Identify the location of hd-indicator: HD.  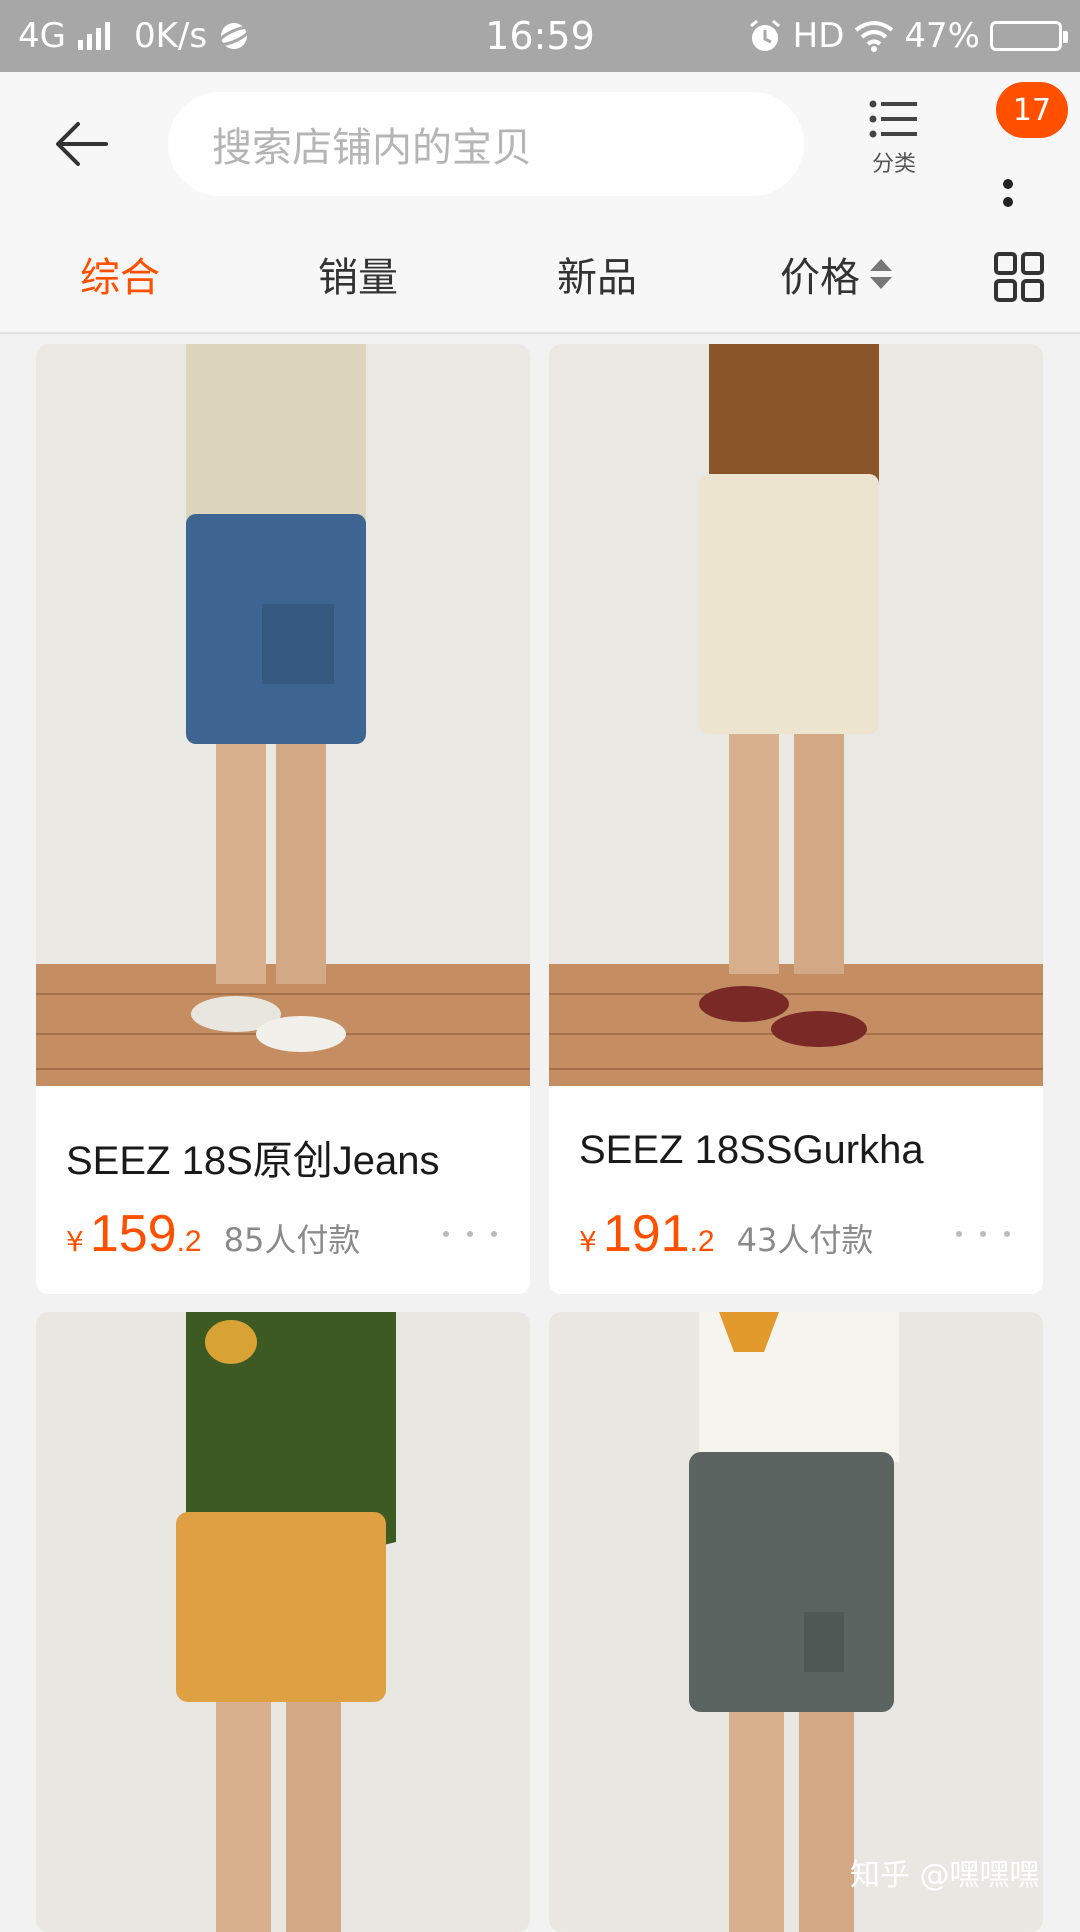
(818, 36).